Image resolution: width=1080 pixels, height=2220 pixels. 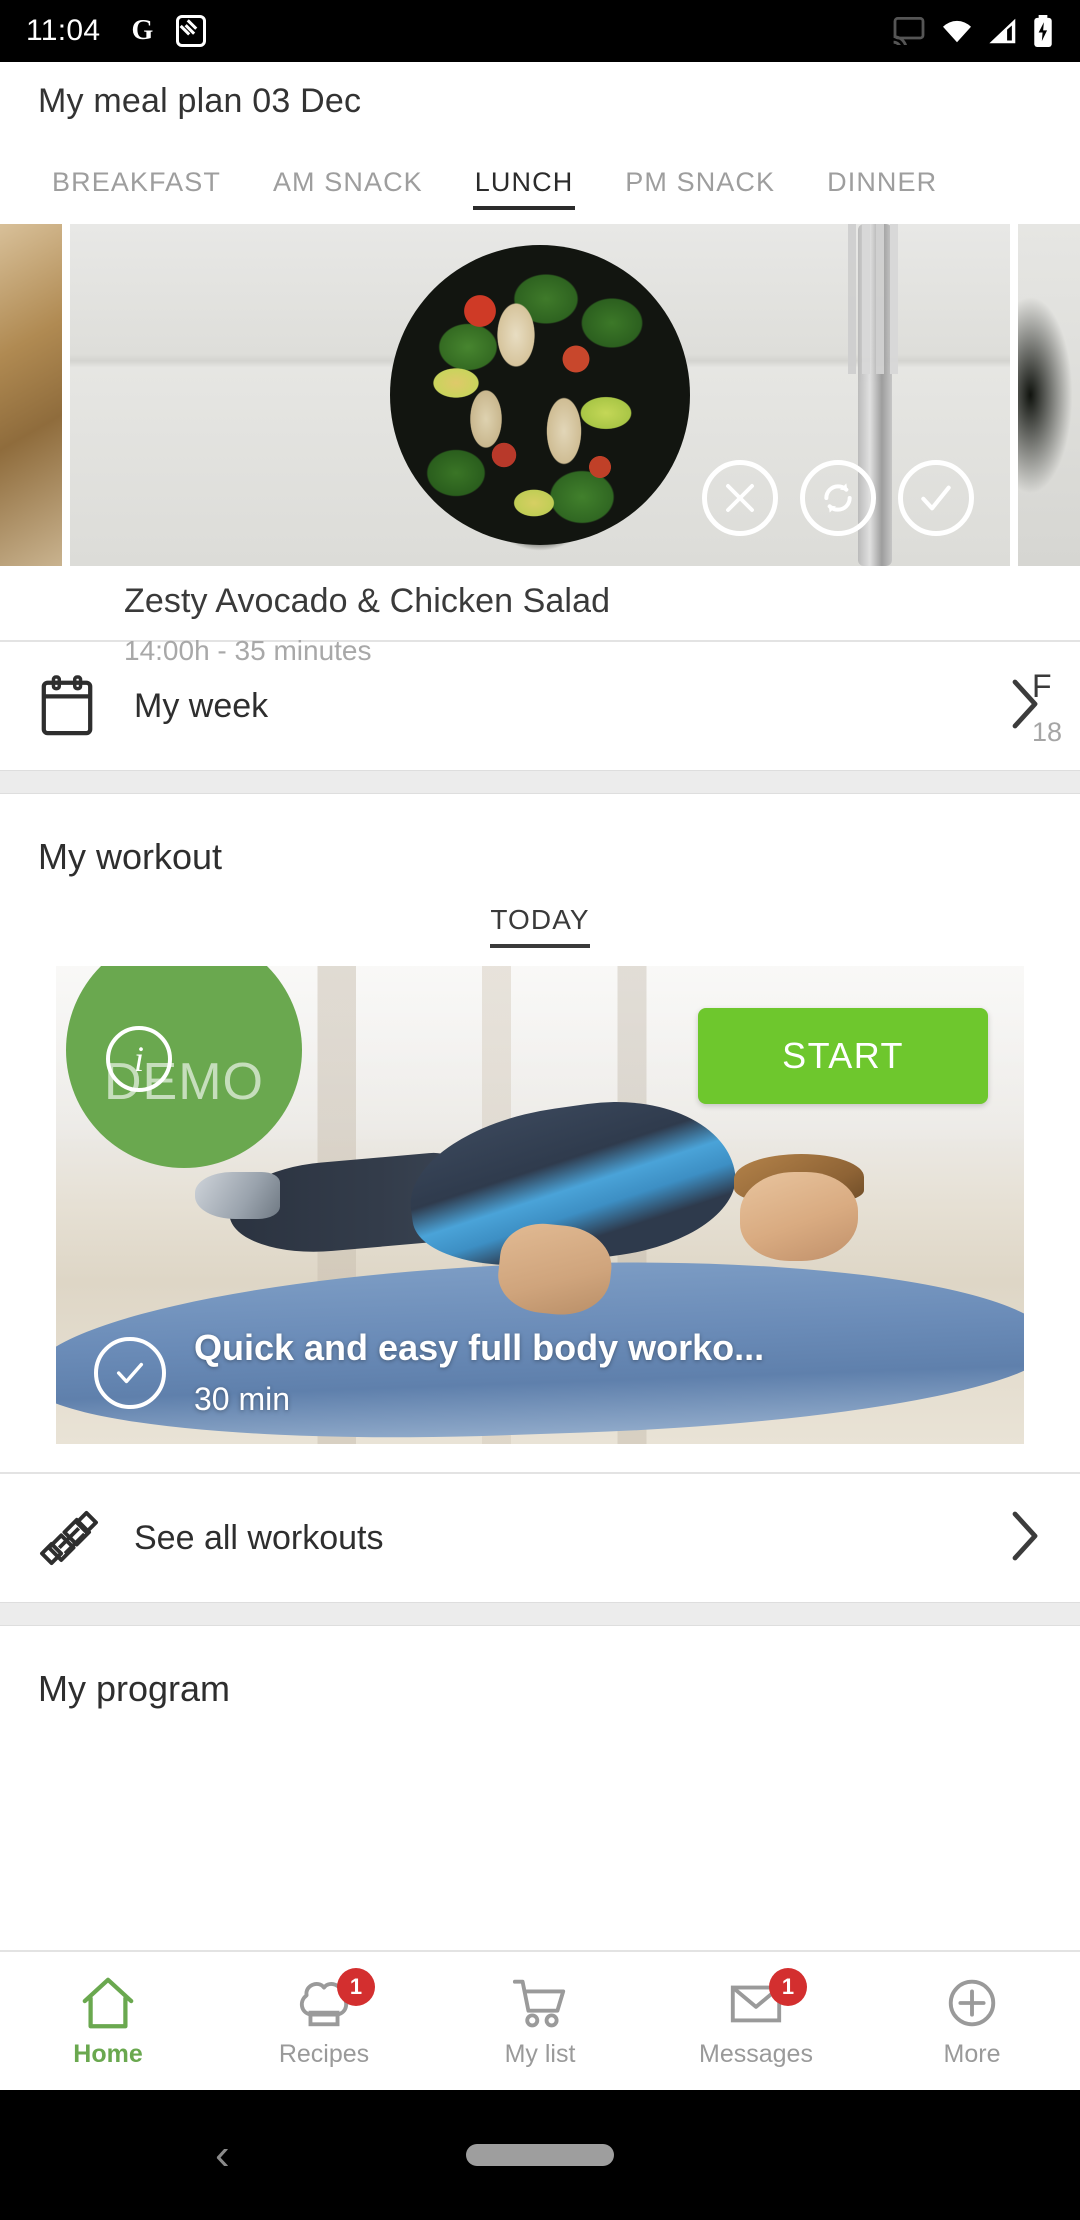 I want to click on workout-card-footer: Quick and easy full body worko... 30 min, so click(x=540, y=1372).